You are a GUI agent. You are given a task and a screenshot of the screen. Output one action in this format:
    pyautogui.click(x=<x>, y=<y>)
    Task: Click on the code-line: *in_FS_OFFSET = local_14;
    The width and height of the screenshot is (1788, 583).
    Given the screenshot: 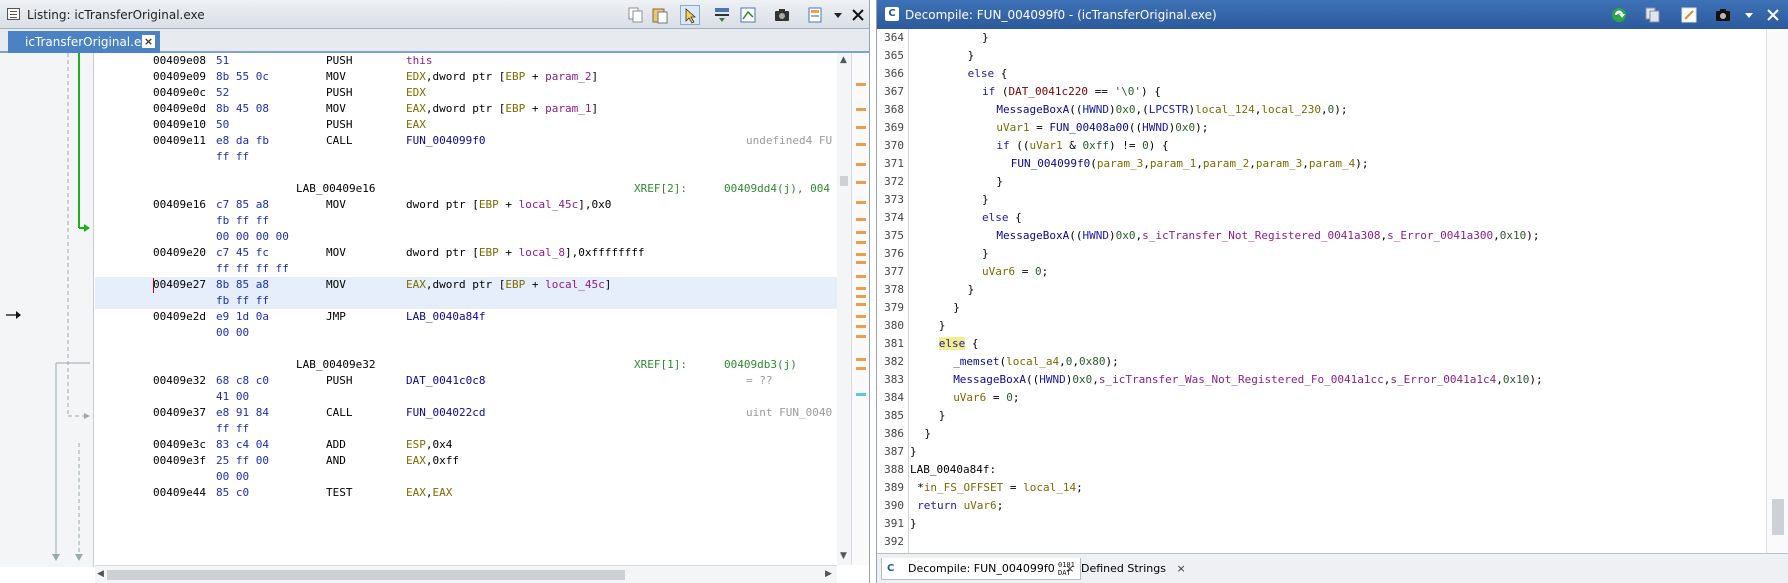 What is the action you would take?
    pyautogui.click(x=1338, y=488)
    